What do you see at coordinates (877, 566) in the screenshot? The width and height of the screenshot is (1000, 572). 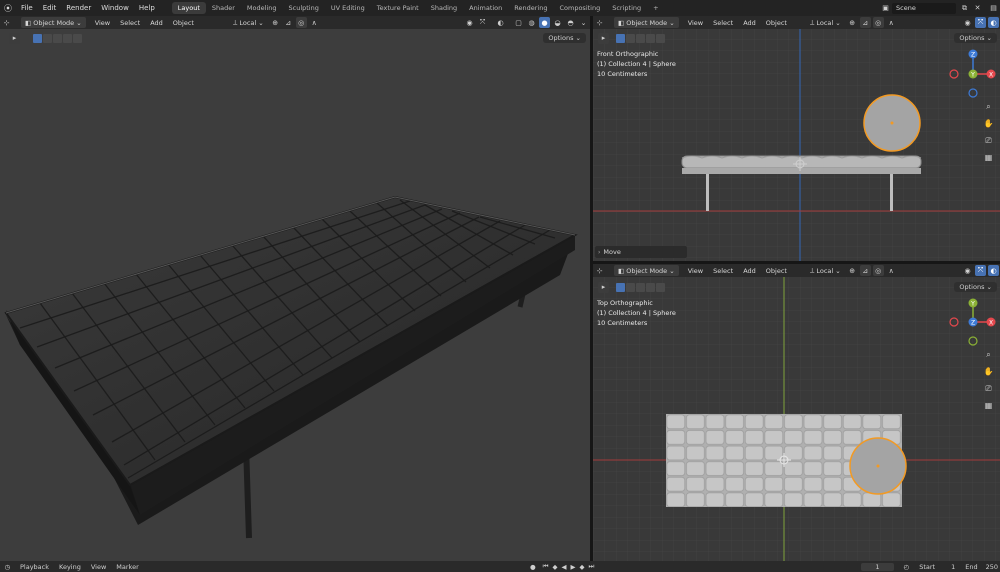 I see `current-frame-field: 1` at bounding box center [877, 566].